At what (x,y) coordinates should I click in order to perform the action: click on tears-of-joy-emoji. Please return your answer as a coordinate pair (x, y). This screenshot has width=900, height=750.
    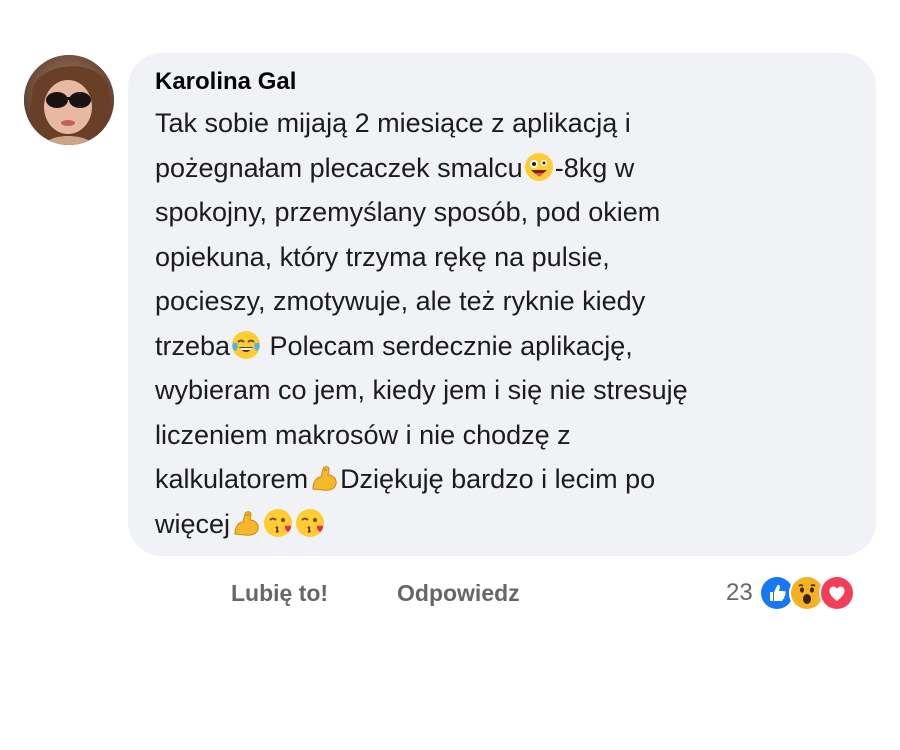
    Looking at the image, I should click on (246, 345).